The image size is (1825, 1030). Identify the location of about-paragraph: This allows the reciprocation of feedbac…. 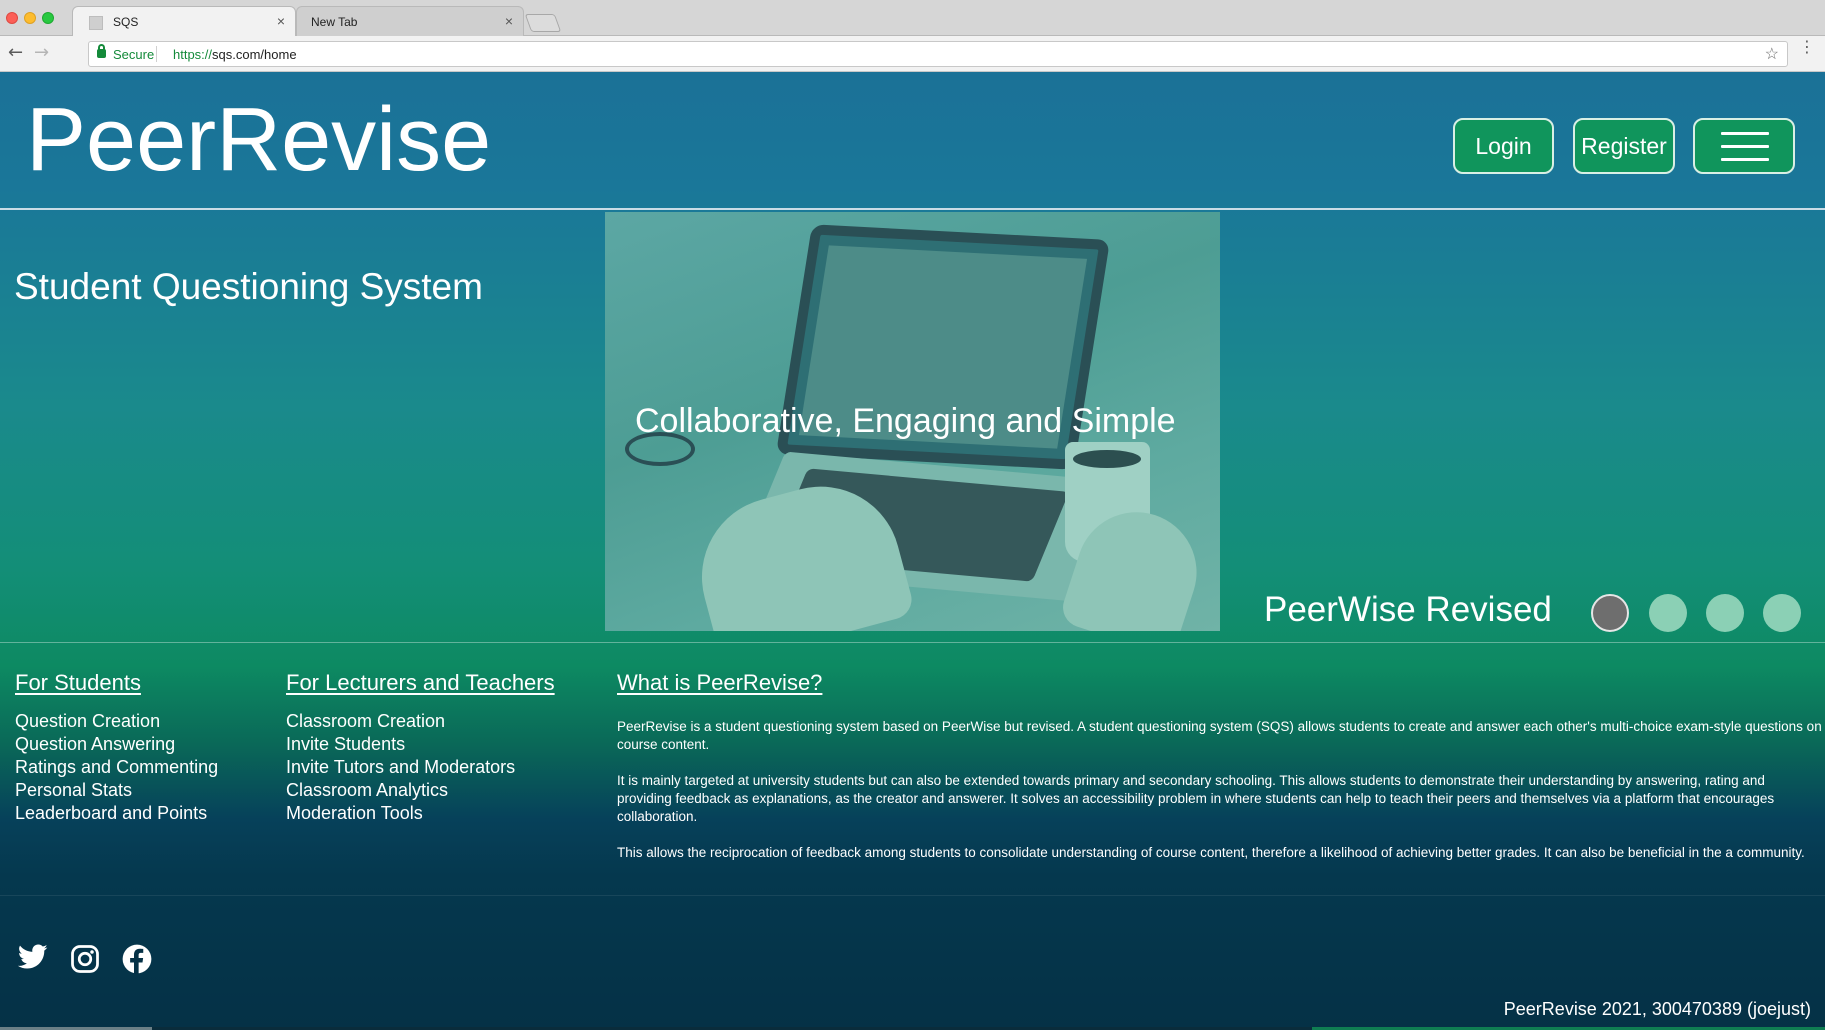
(1211, 852).